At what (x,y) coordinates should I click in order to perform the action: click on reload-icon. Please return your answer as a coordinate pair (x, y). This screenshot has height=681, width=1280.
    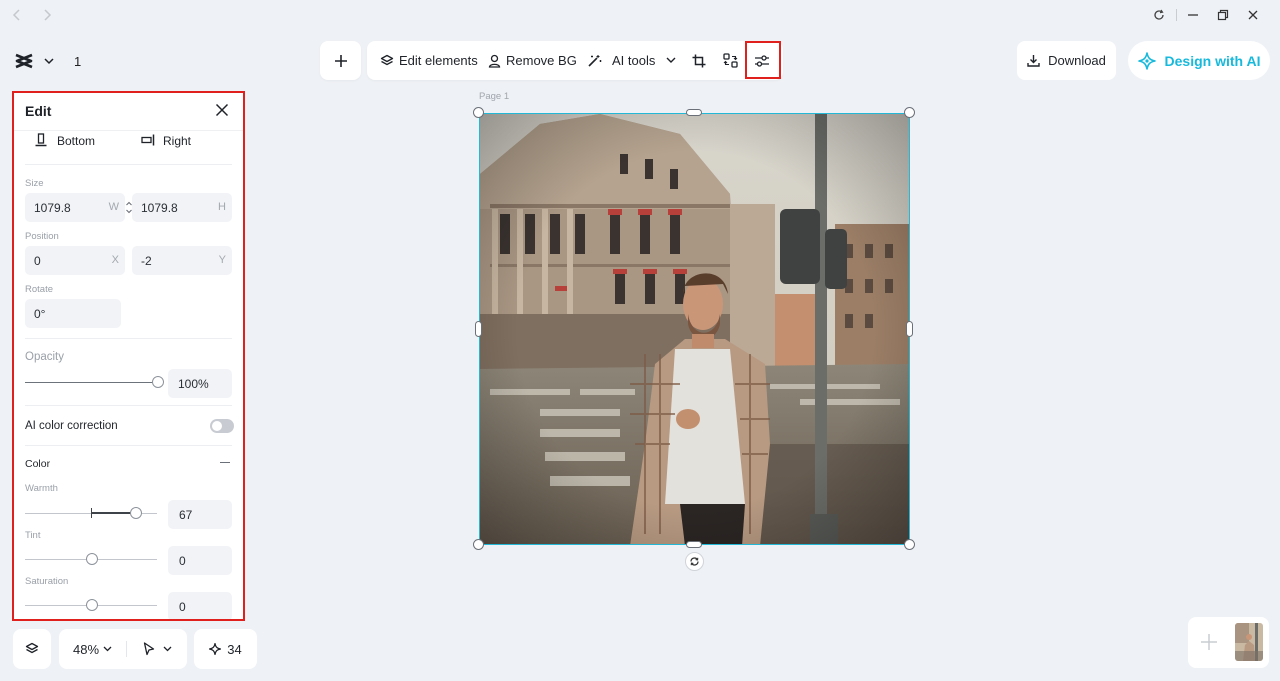
    Looking at the image, I should click on (1159, 15).